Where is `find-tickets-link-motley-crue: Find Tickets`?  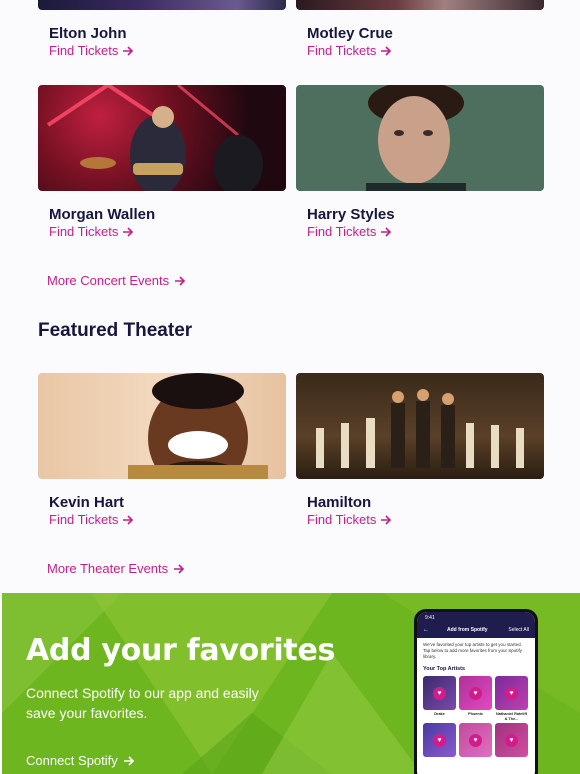
find-tickets-link-motley-crue: Find Tickets is located at coordinates (349, 50).